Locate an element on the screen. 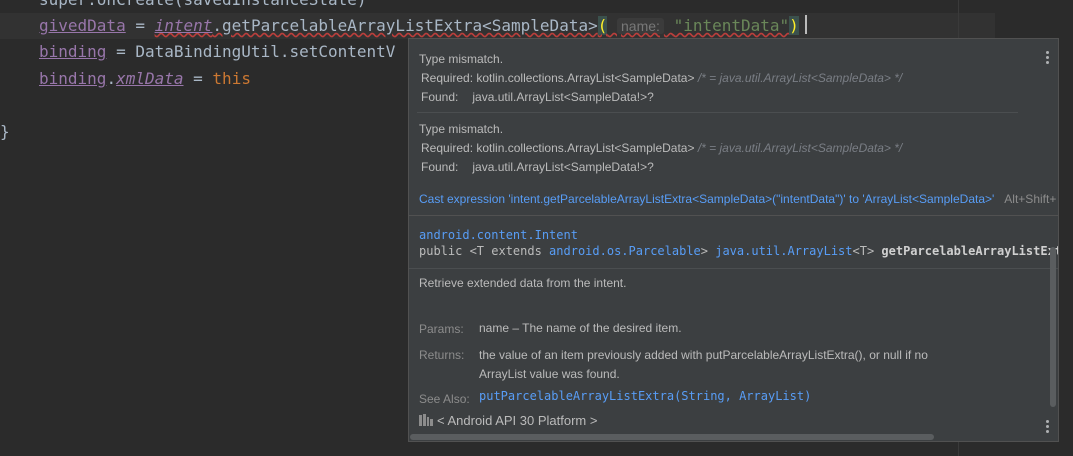 This screenshot has height=456, width=1073. error1-found-value: java.util.ArrayList<SampleData!>? is located at coordinates (563, 97).